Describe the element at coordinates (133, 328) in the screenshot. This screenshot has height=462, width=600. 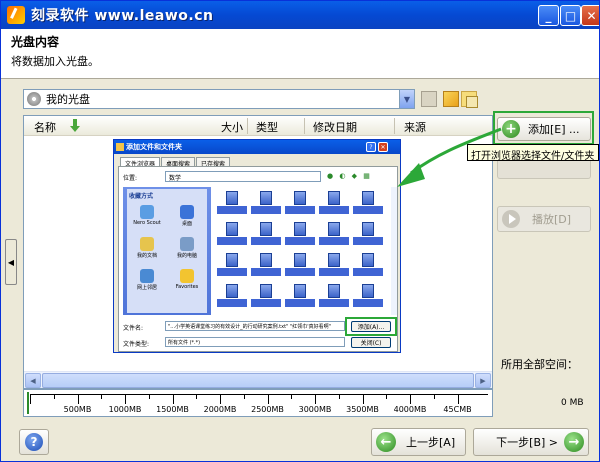
I see `dialog-filename-label: 文件名:` at that location.